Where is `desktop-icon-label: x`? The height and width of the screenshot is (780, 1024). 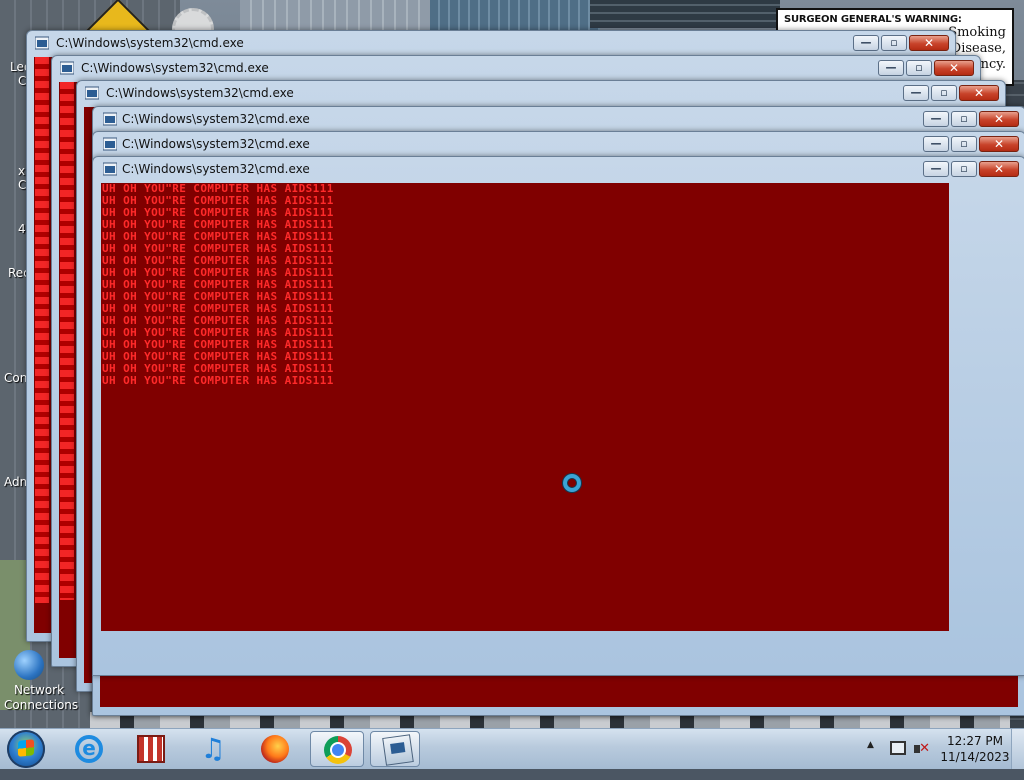 desktop-icon-label: x is located at coordinates (21, 171).